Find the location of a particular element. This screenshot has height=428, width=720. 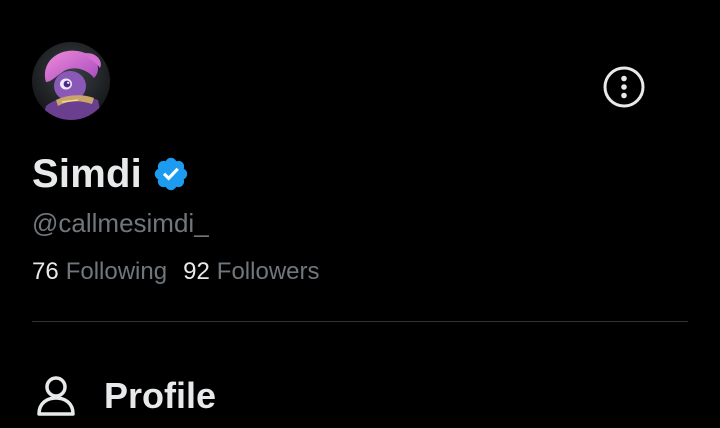

user-handle: @callmesimdi_ is located at coordinates (120, 223).